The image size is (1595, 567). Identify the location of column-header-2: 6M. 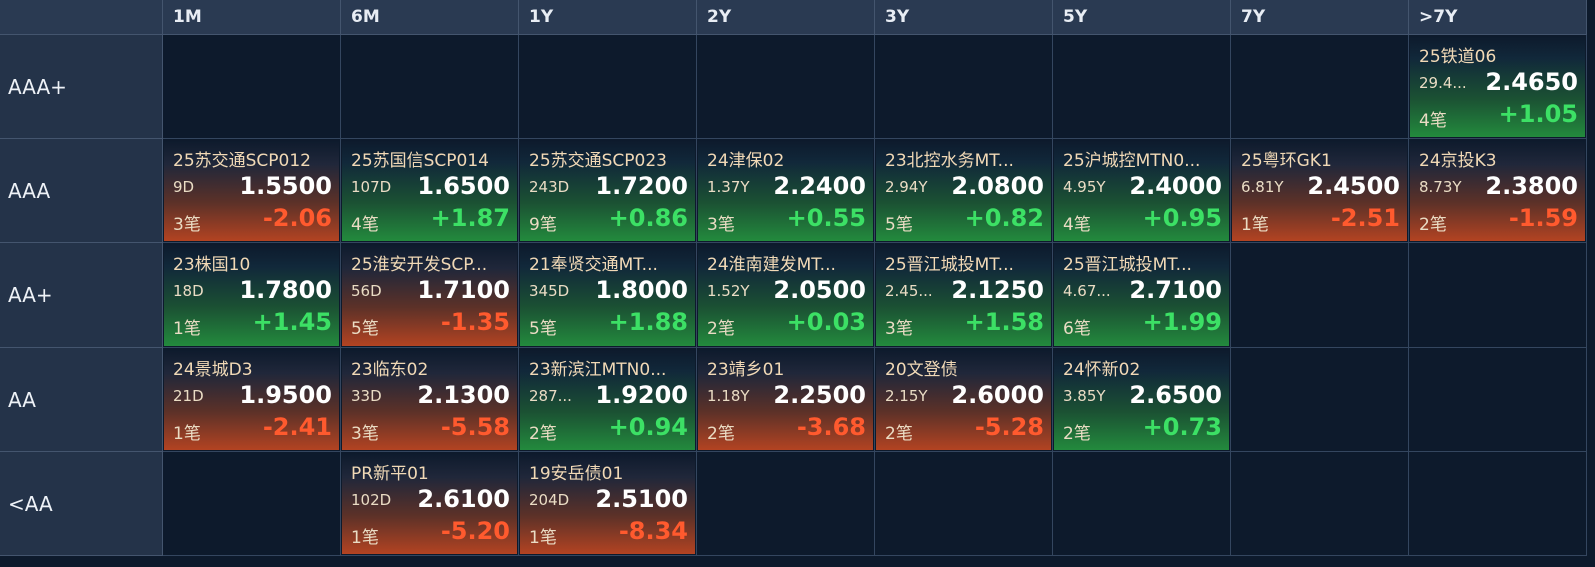
(430, 17).